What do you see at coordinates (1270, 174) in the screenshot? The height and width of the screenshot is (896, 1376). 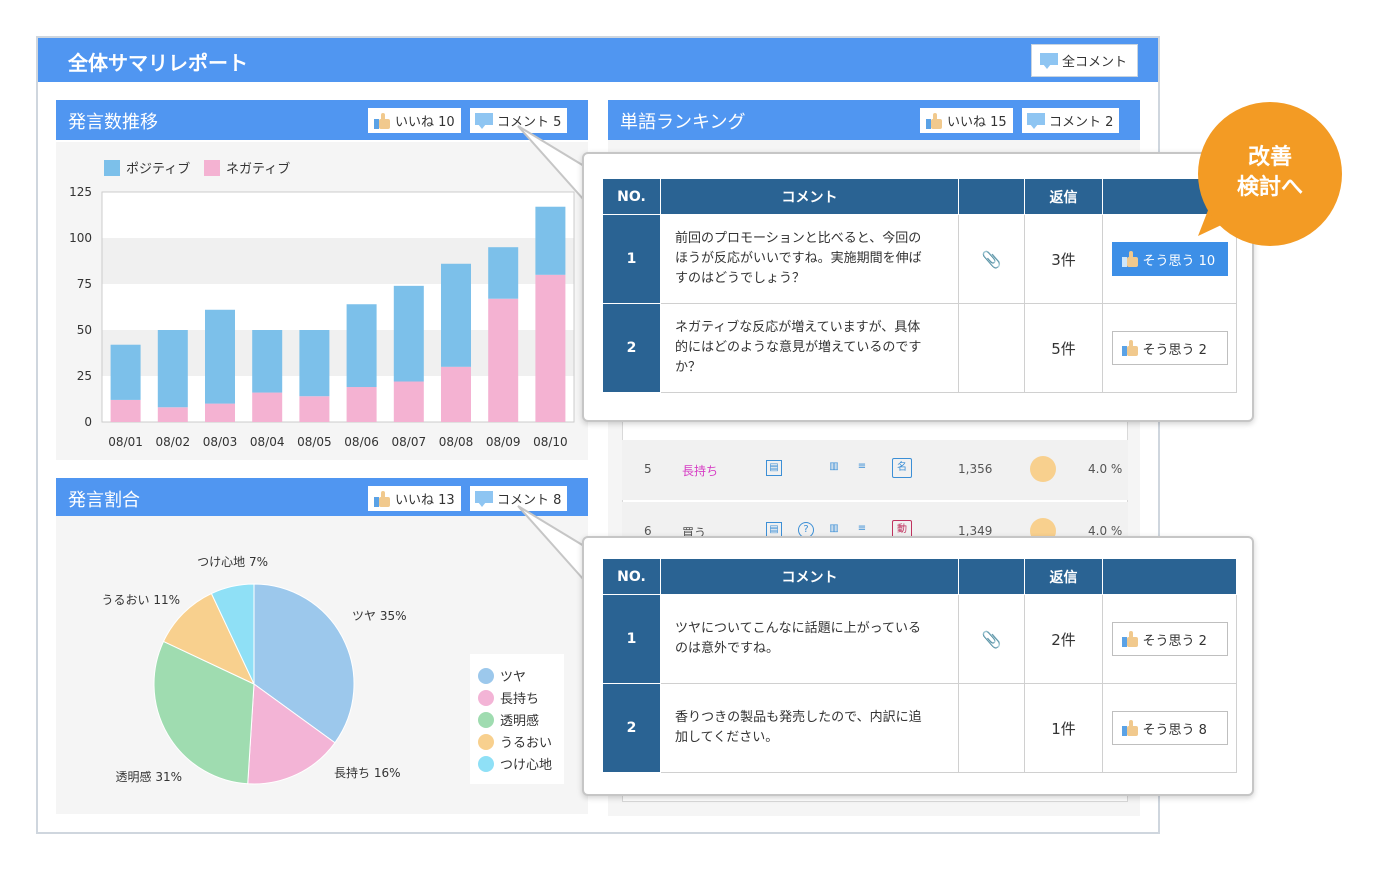 I see `improvement-callout: 改善 検討へ` at bounding box center [1270, 174].